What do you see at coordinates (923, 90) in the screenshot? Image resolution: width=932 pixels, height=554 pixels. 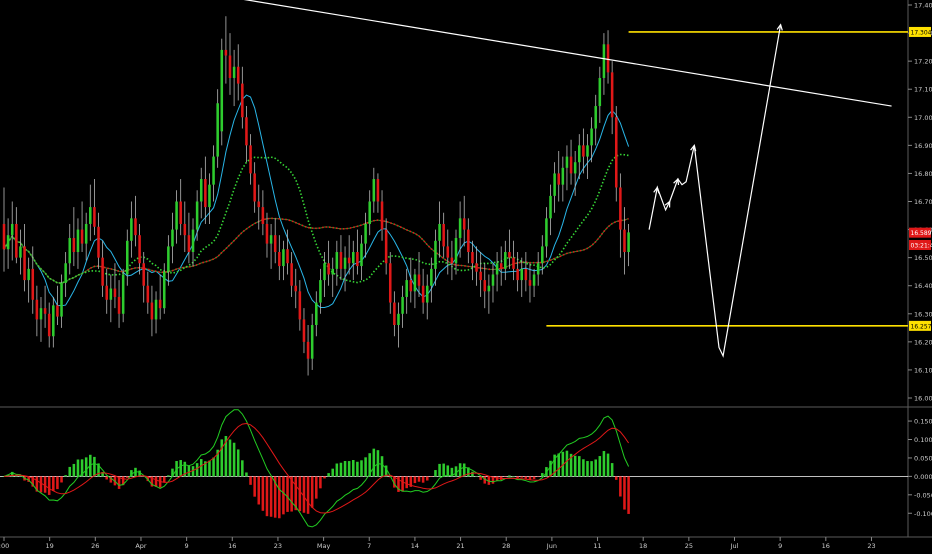 I see `y-tick-label: 17.100` at bounding box center [923, 90].